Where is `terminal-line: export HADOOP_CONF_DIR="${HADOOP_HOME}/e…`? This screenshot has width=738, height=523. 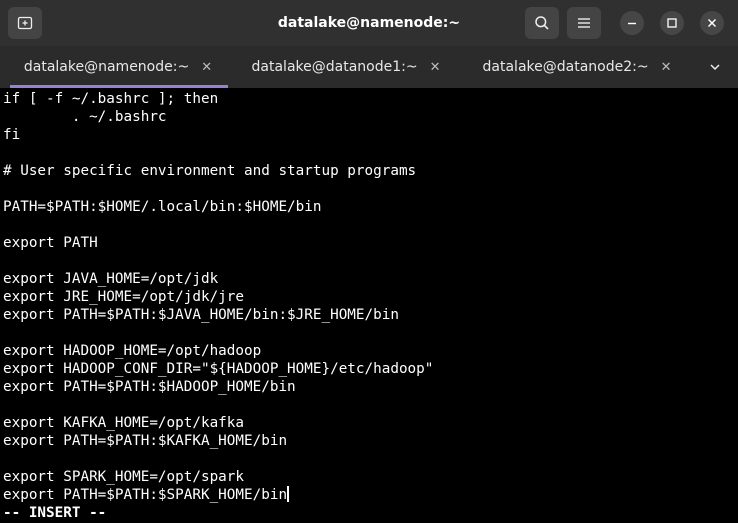
terminal-line: export HADOOP_CONF_DIR="${HADOOP_HOME}/e… is located at coordinates (218, 369).